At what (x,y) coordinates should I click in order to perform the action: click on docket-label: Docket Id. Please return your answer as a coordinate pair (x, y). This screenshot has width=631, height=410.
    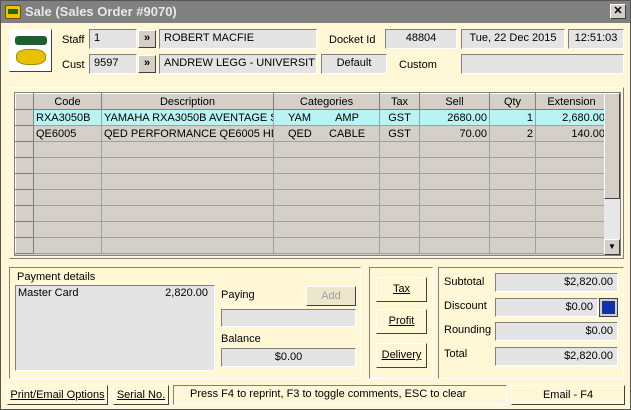
    Looking at the image, I should click on (352, 40).